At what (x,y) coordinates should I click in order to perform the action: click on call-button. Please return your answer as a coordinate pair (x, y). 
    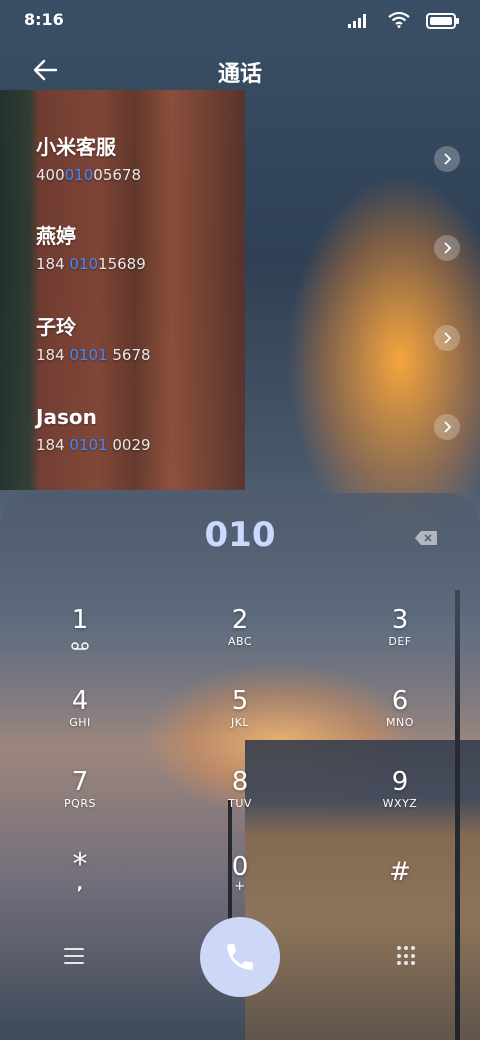
    Looking at the image, I should click on (240, 957).